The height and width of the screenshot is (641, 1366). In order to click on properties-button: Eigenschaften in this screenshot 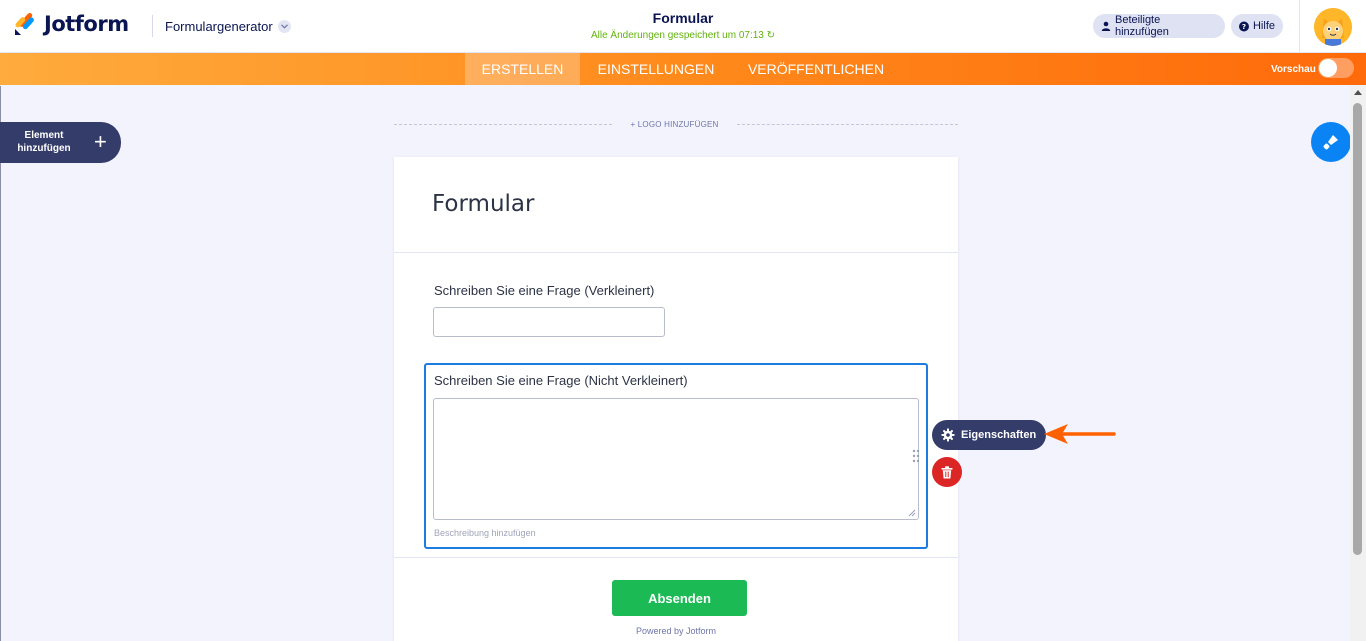, I will do `click(989, 435)`.